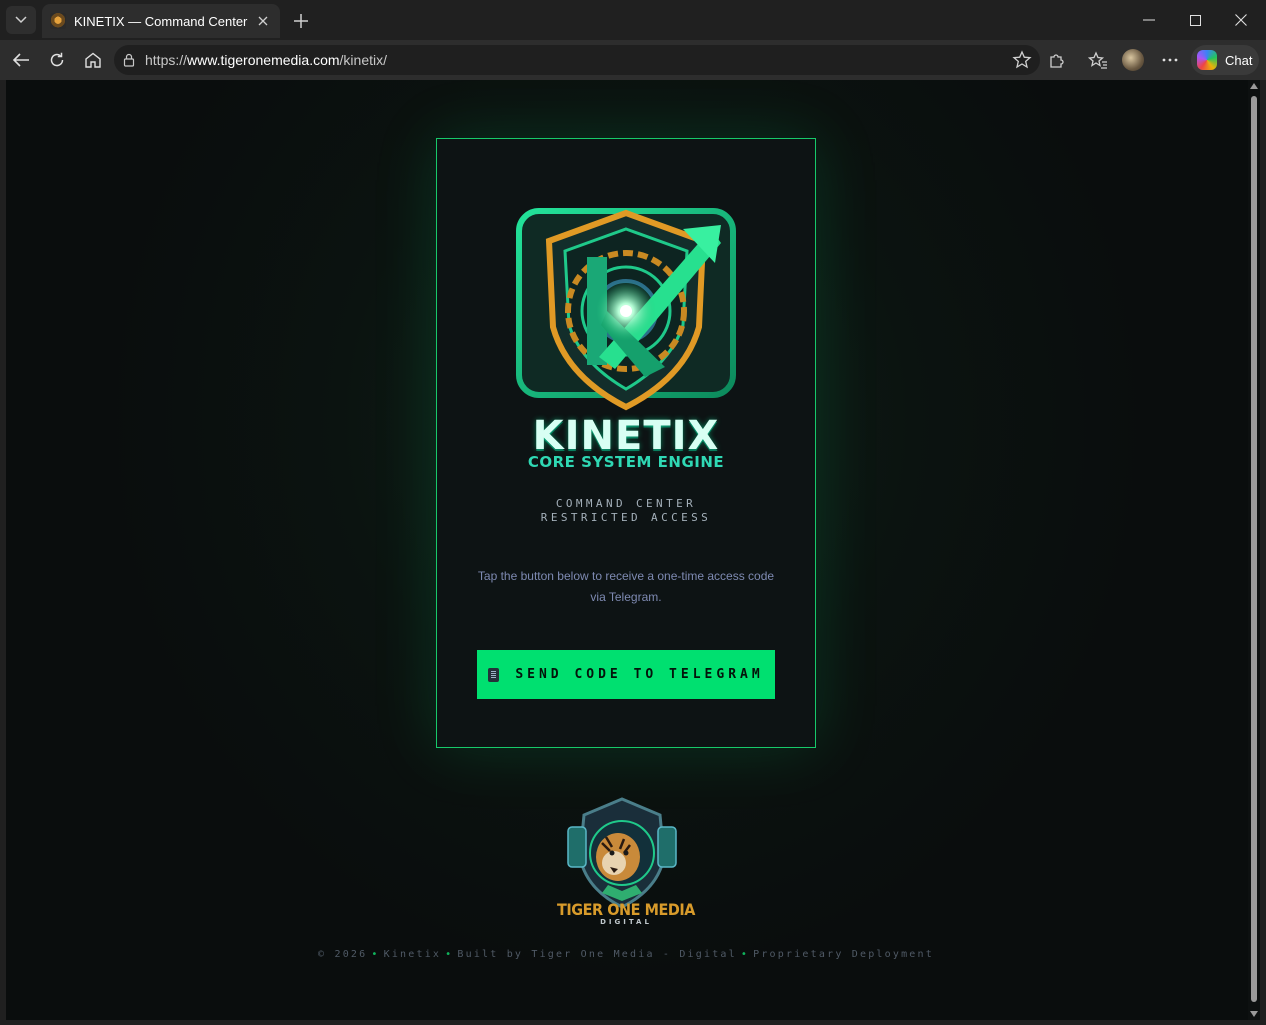 Image resolution: width=1266 pixels, height=1025 pixels. Describe the element at coordinates (626, 517) in the screenshot. I see `heading-line-2: RESTRICTED ACCESS` at that location.